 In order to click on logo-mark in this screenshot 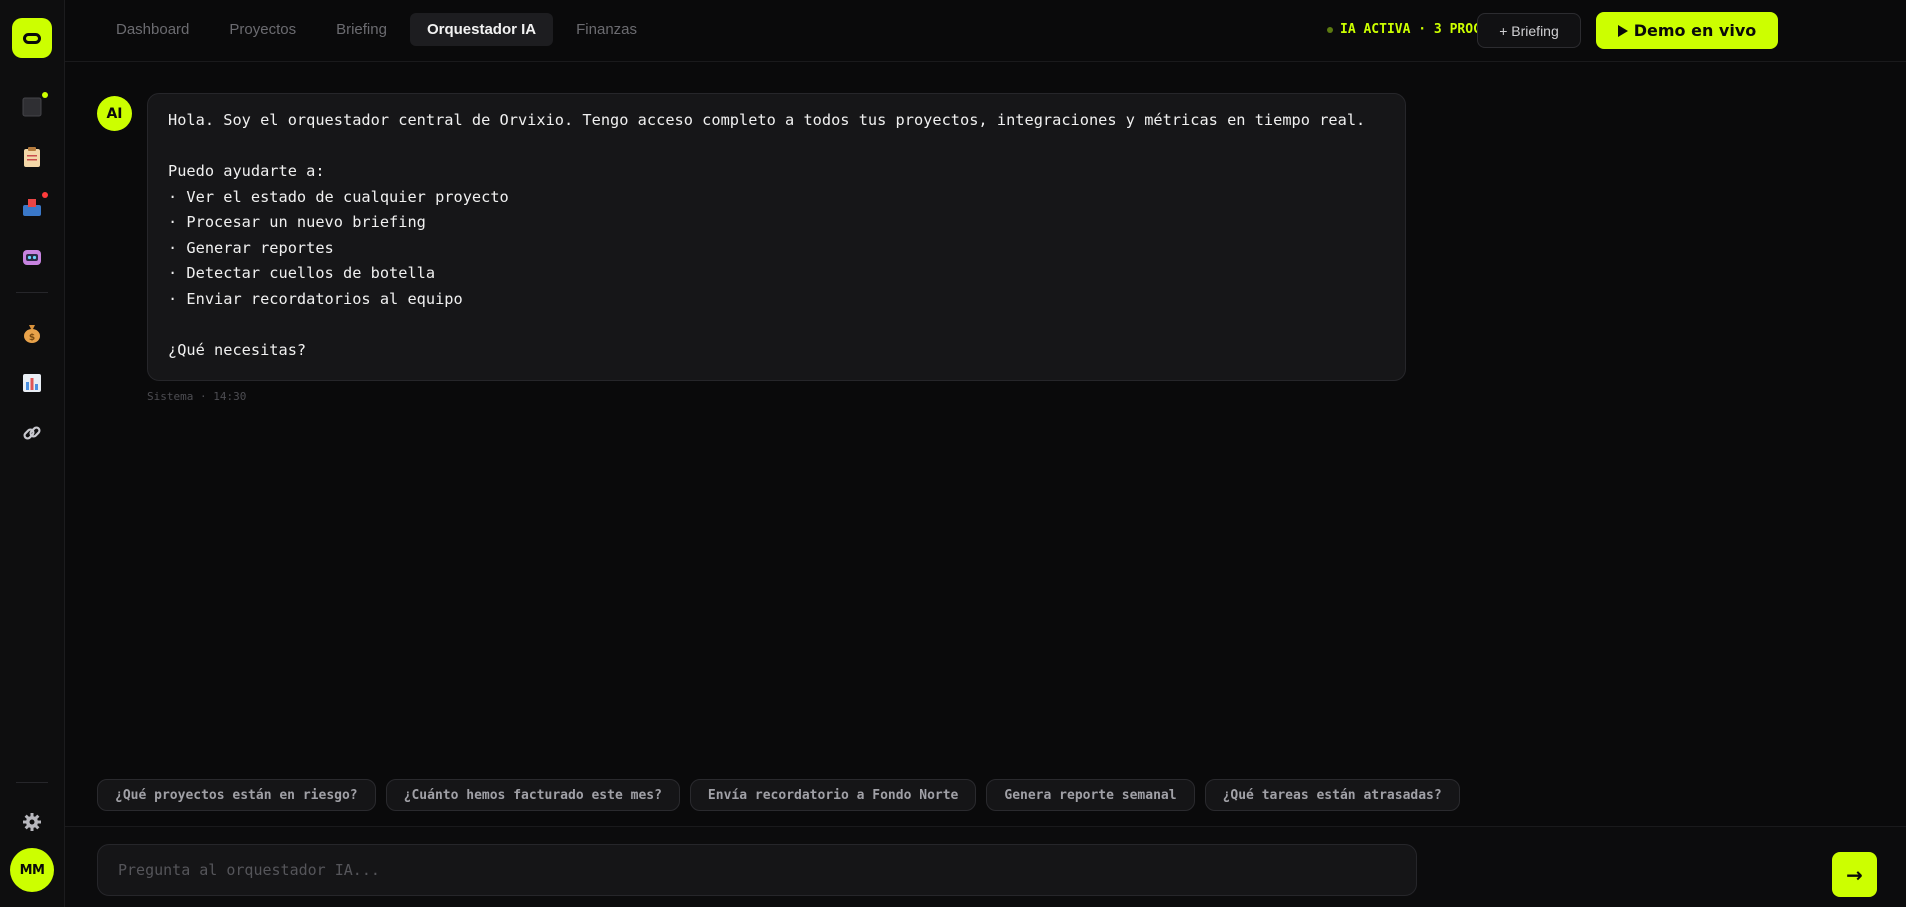, I will do `click(32, 38)`.